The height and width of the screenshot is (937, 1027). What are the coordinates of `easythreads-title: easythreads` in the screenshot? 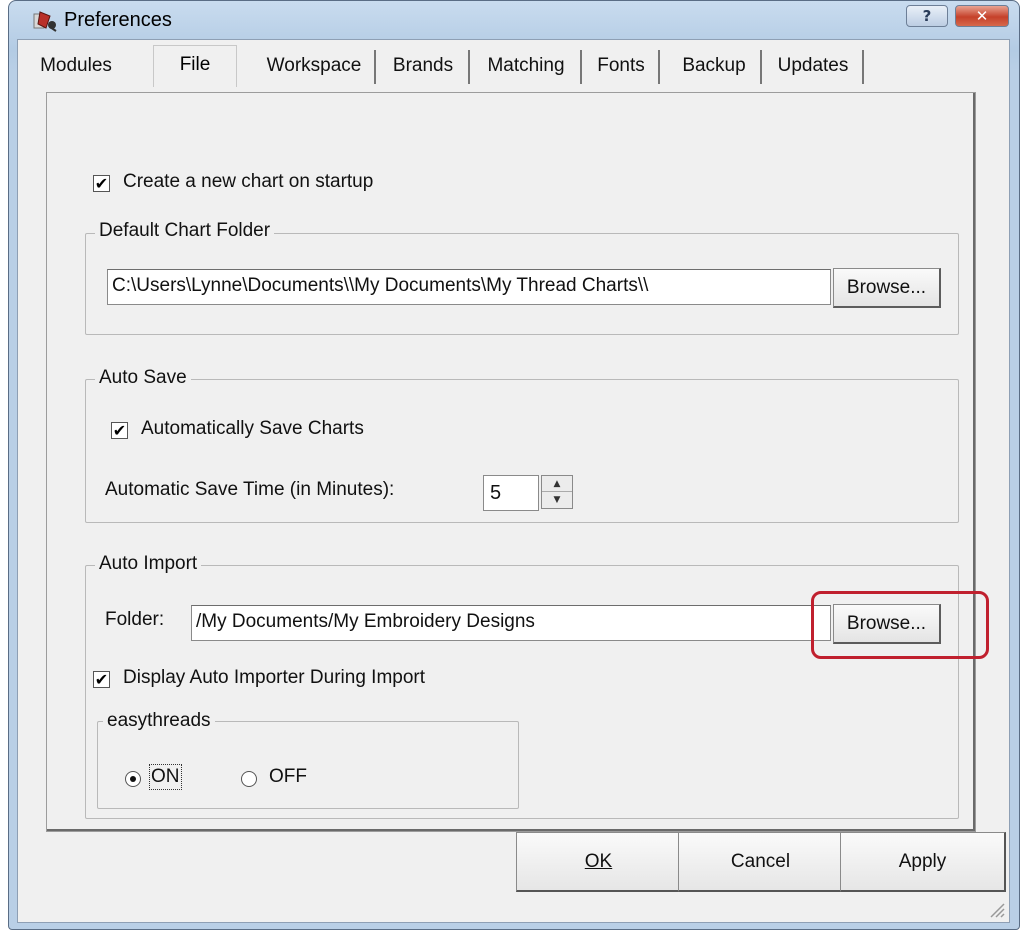 It's located at (159, 721).